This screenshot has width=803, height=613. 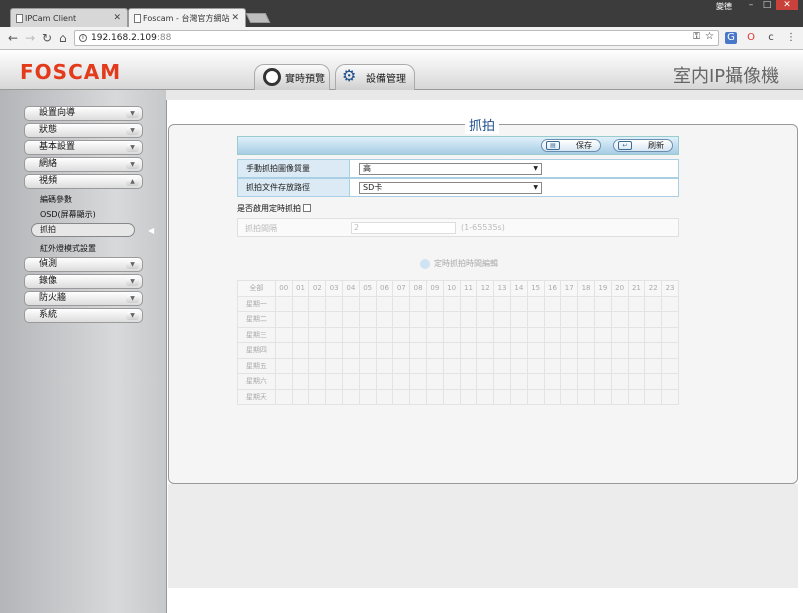 I want to click on browser-tab-foscam: Foscam - 台灣官方網站 ✕, so click(x=187, y=18).